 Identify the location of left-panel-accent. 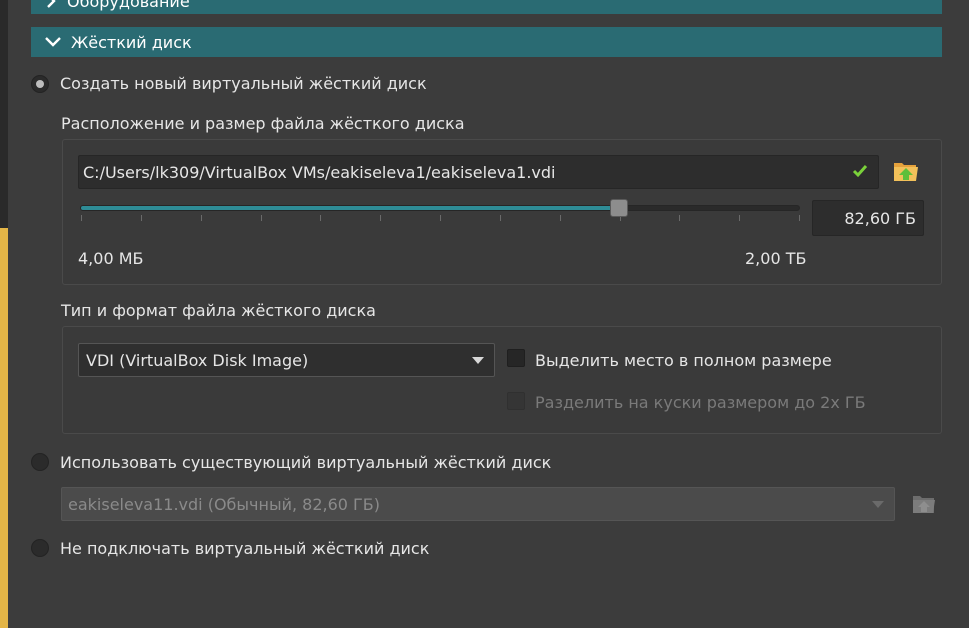
(4, 428).